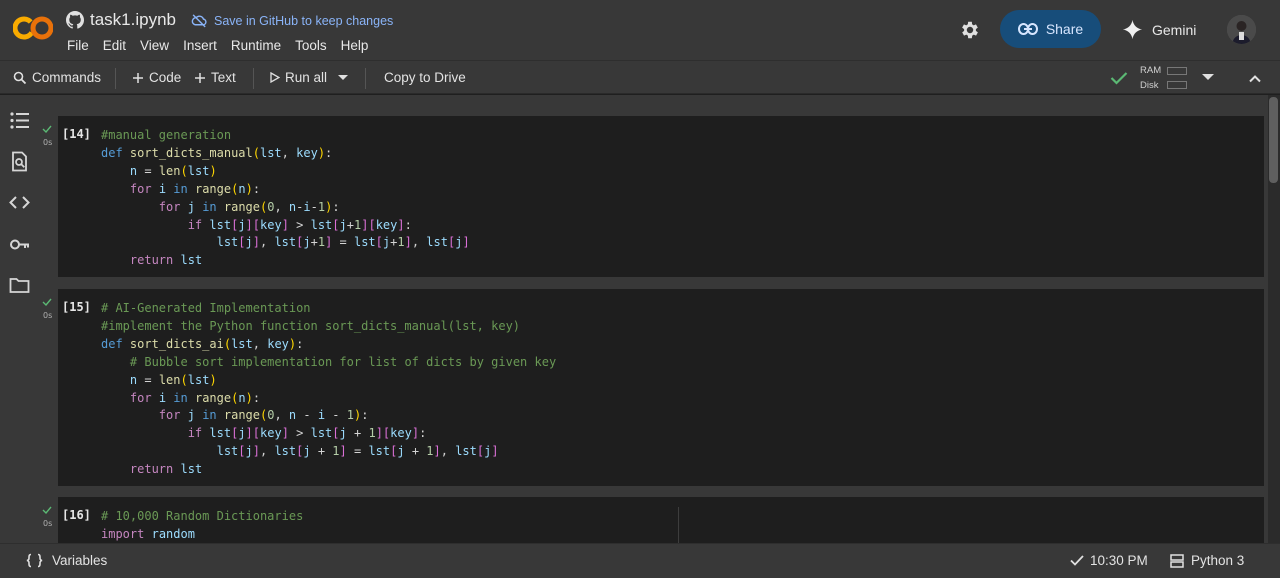 The height and width of the screenshot is (578, 1280). I want to click on colab-logo, so click(33, 28).